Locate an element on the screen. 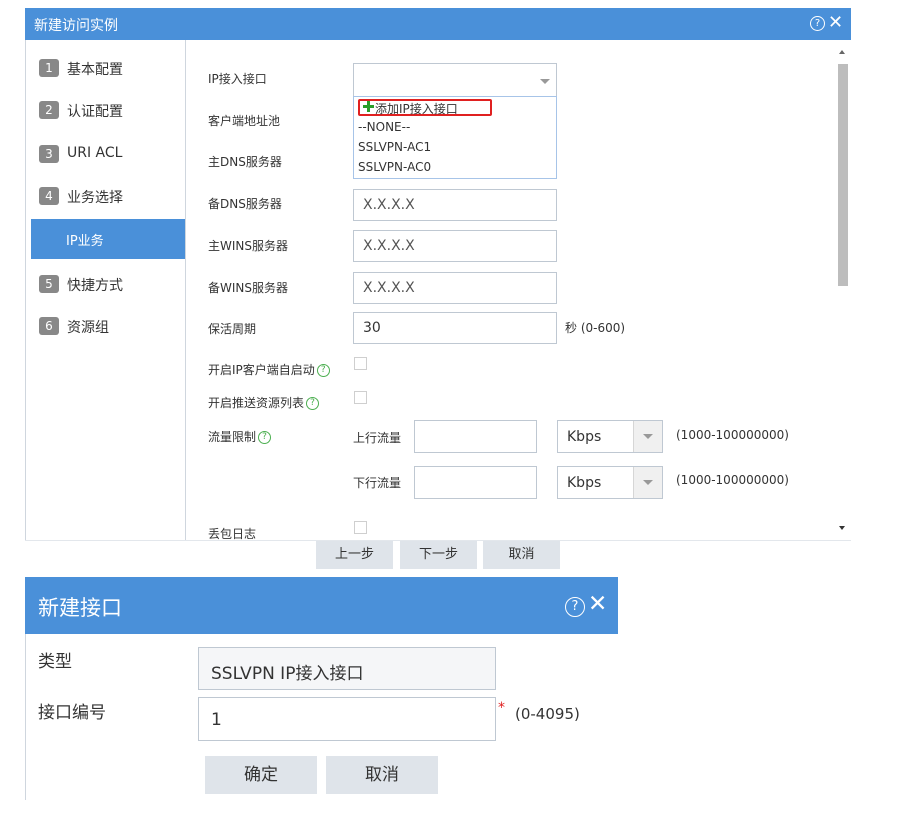  upstream-label: 上行流量 is located at coordinates (377, 438).